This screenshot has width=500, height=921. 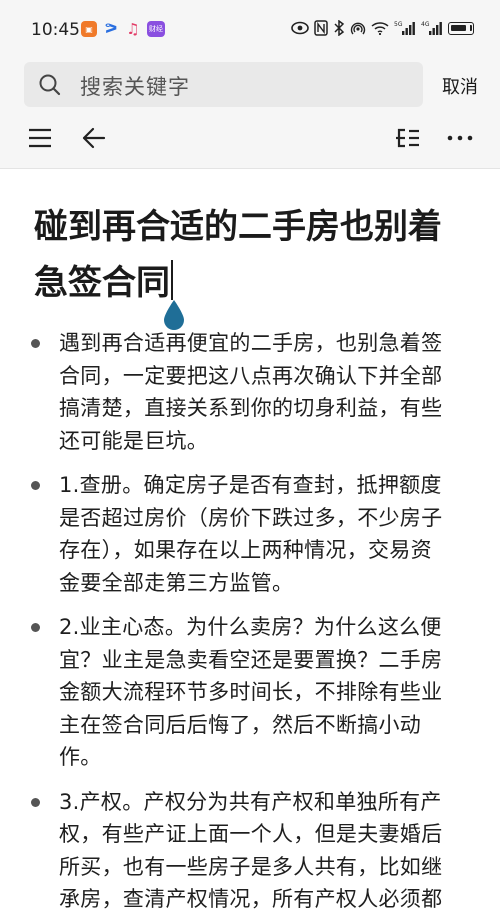 I want to click on orange-app-icon: ▣, so click(x=89, y=29).